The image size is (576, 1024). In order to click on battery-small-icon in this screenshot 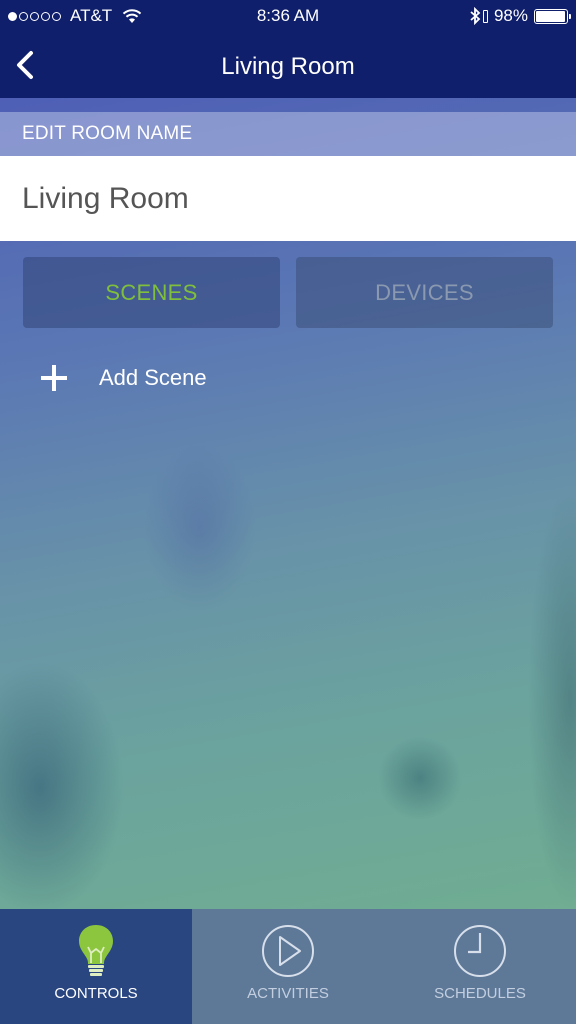, I will do `click(485, 16)`.